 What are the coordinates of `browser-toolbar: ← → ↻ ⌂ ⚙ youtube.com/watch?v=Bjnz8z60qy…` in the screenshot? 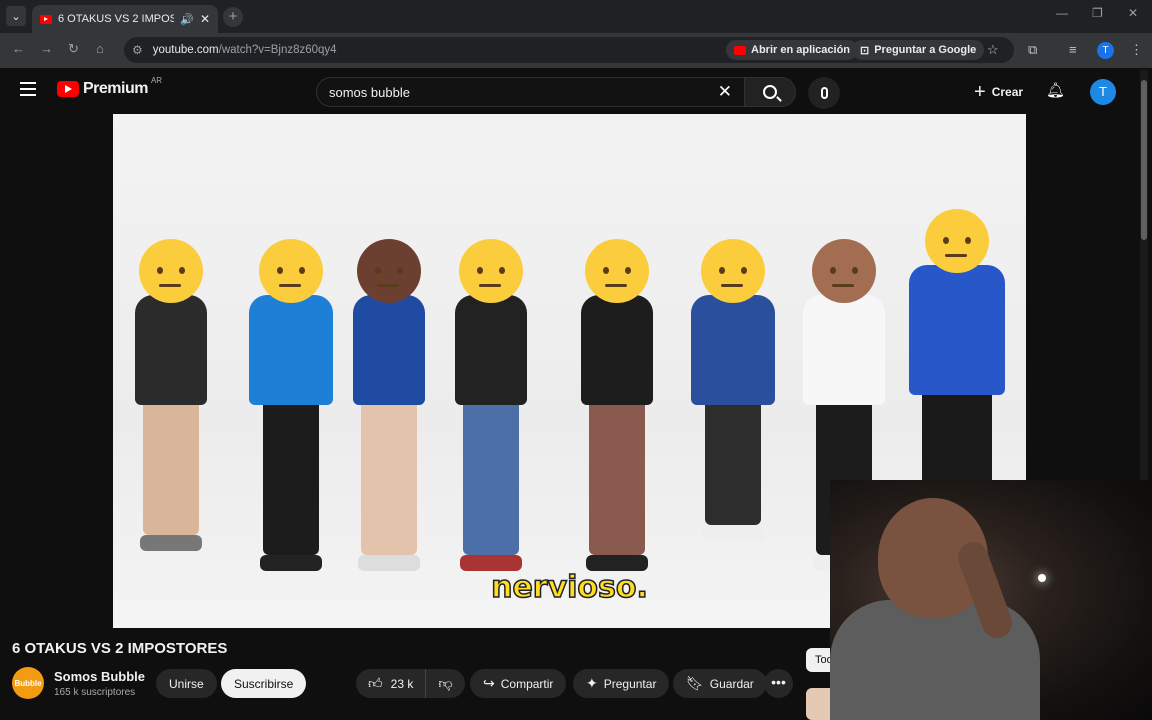 It's located at (576, 50).